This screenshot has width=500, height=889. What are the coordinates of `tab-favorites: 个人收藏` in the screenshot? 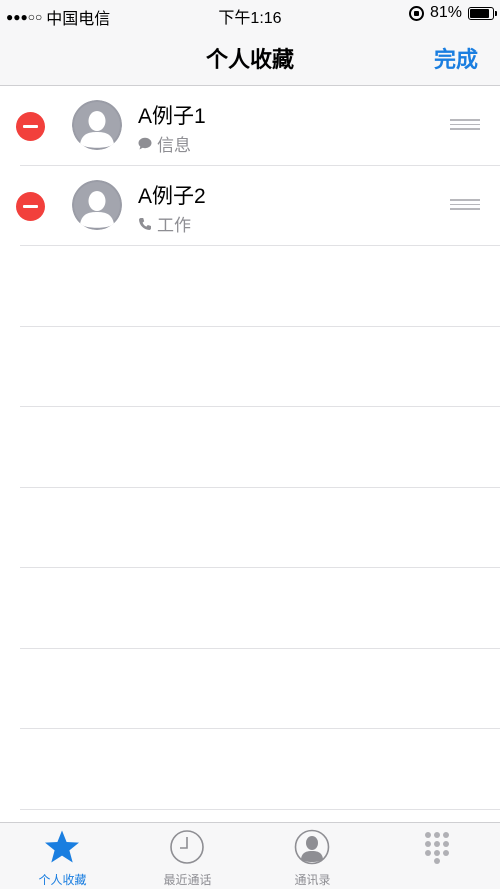 It's located at (62, 856).